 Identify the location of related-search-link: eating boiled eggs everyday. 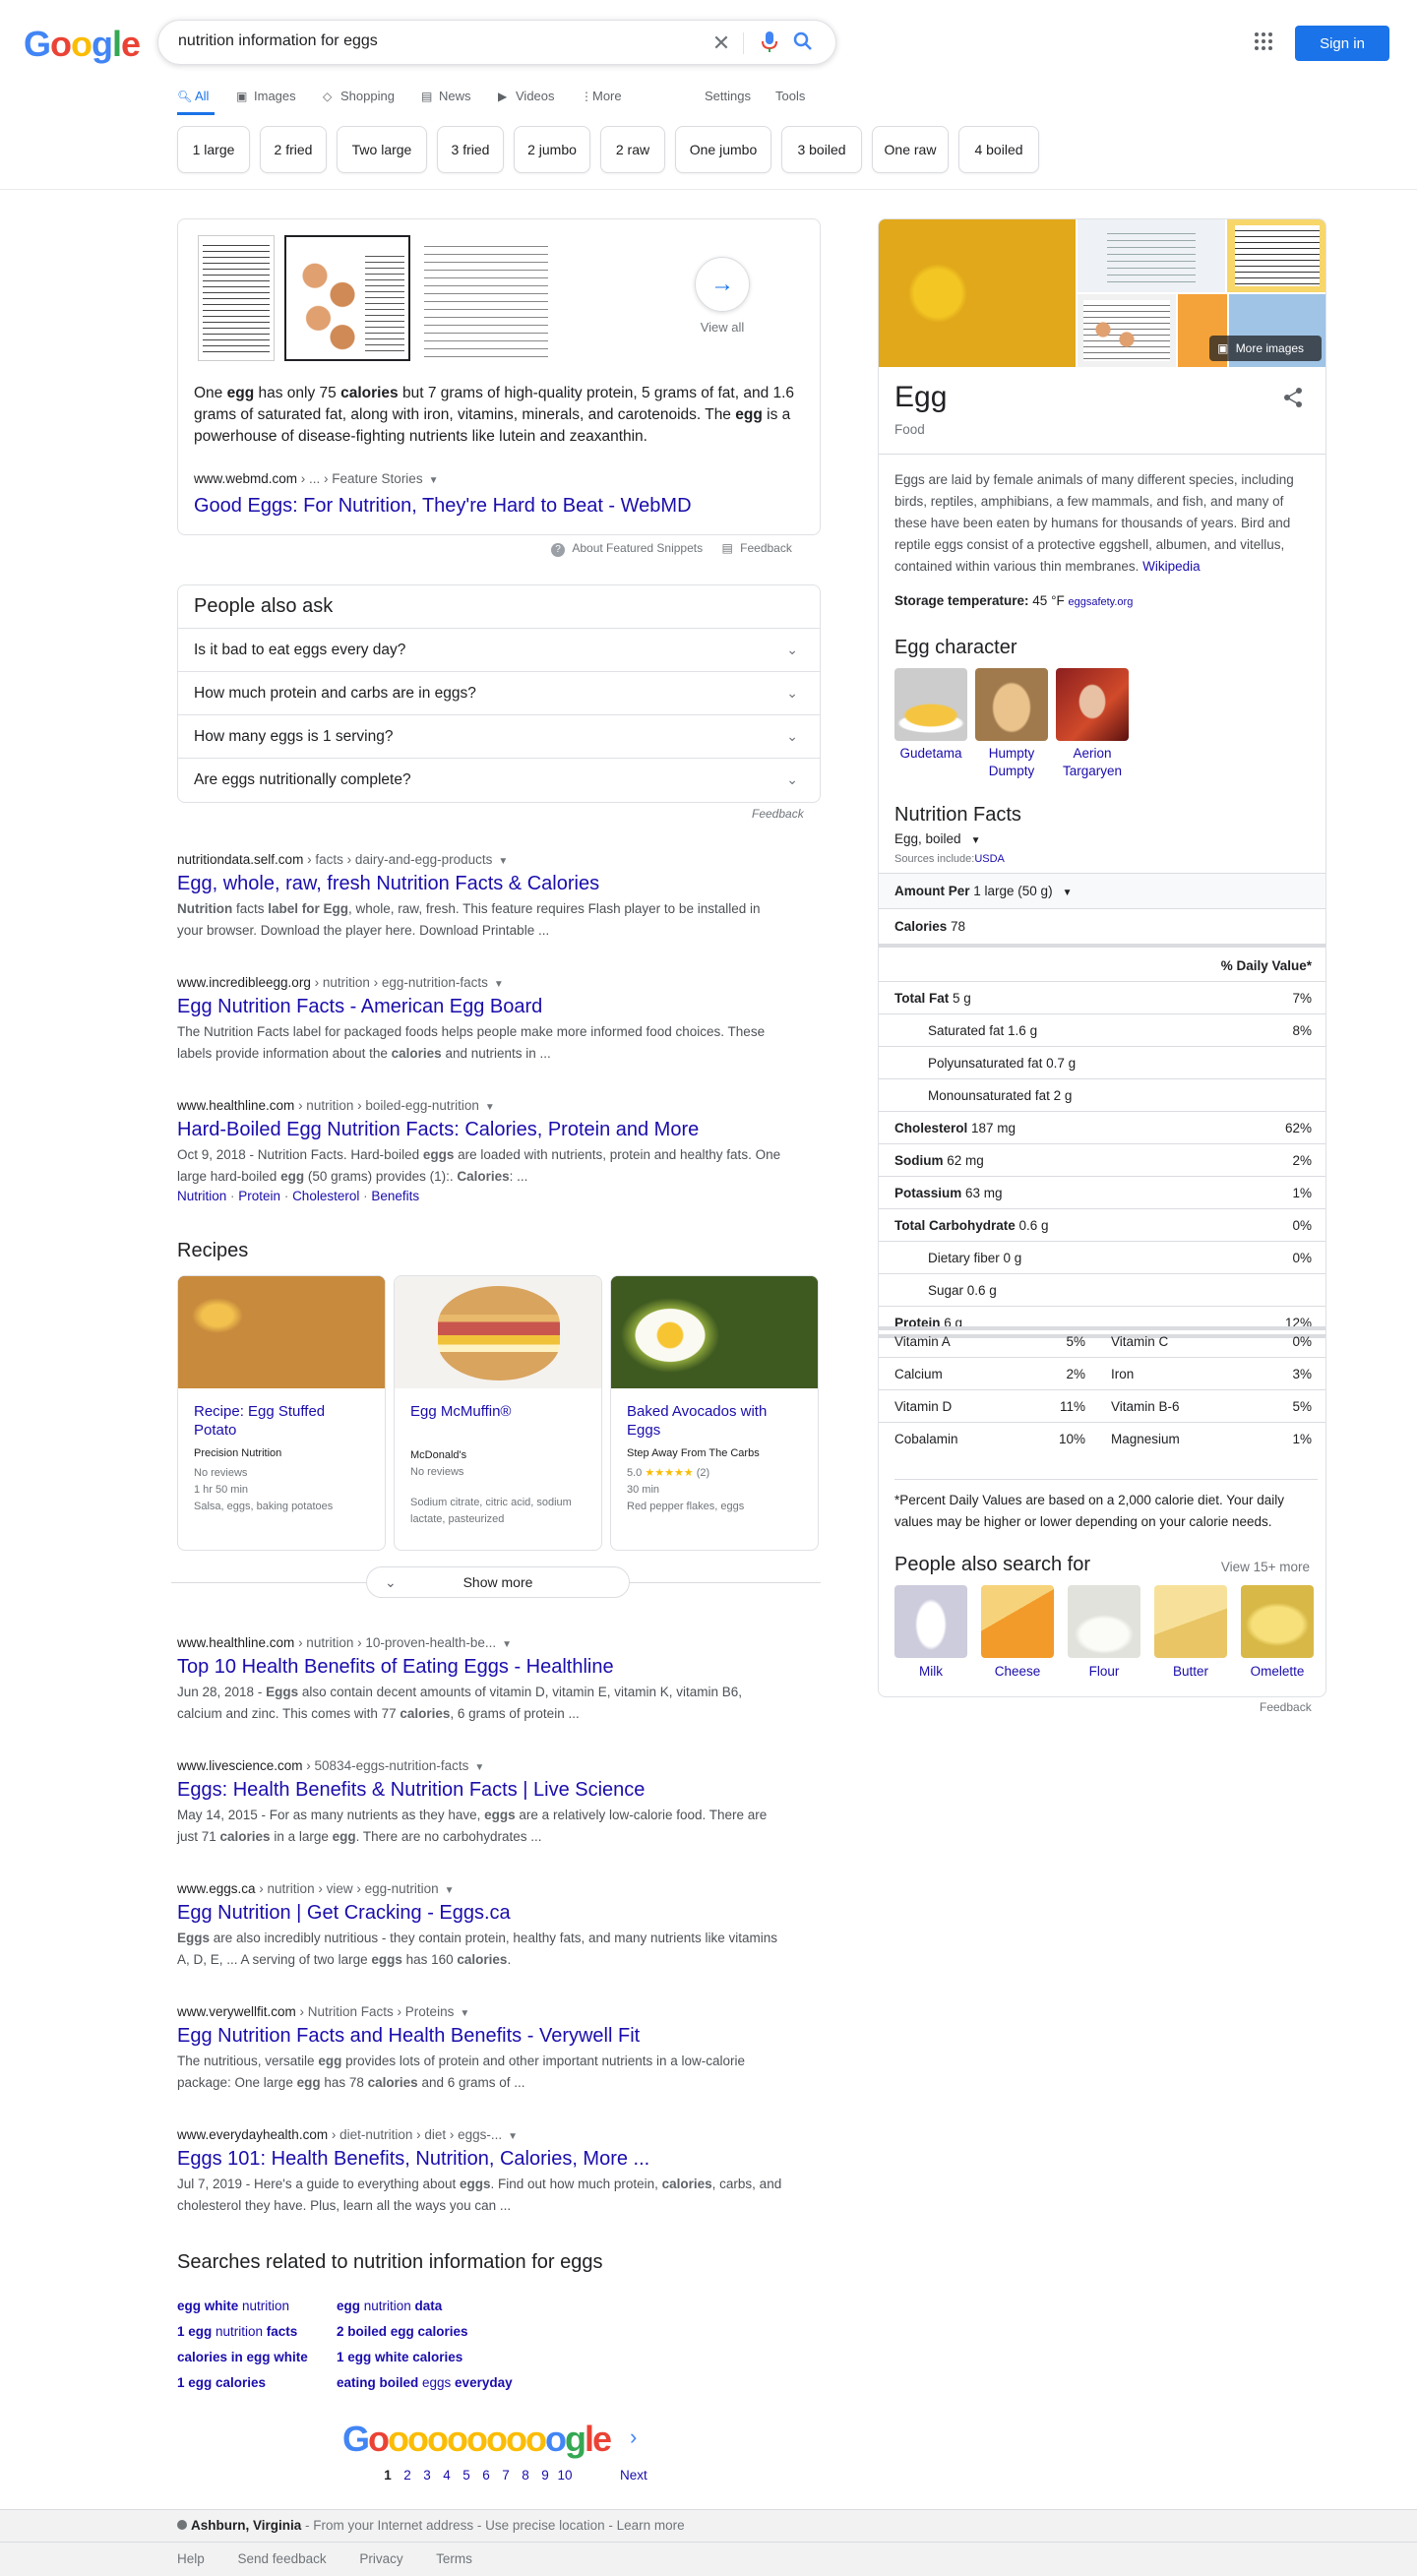
(425, 2382).